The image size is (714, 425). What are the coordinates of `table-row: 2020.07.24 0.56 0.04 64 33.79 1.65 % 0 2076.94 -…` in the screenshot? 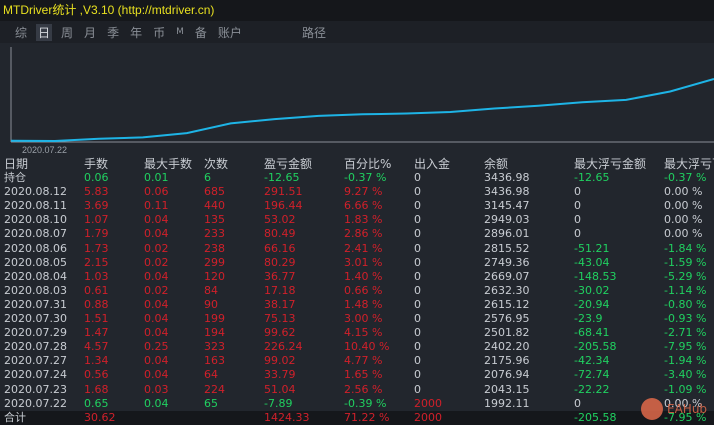 It's located at (357, 375).